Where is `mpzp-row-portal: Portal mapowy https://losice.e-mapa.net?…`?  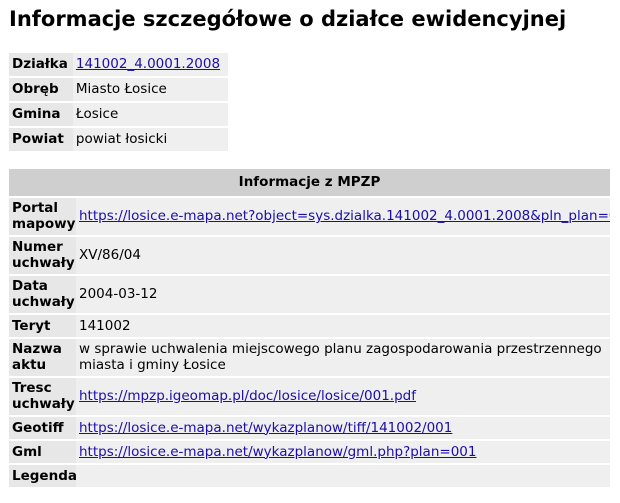 mpzp-row-portal: Portal mapowy https://losice.e-mapa.net?… is located at coordinates (310, 216).